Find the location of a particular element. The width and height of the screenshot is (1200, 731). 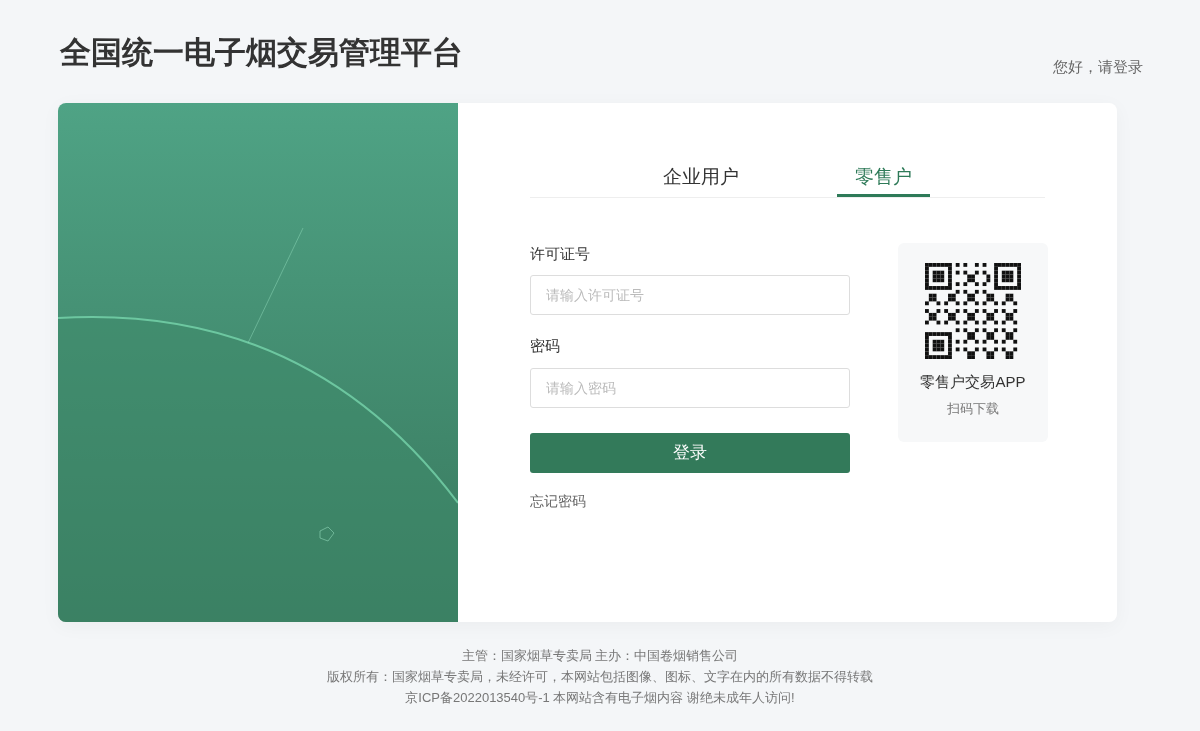

forgot-password-link: 忘记密码 is located at coordinates (690, 501).